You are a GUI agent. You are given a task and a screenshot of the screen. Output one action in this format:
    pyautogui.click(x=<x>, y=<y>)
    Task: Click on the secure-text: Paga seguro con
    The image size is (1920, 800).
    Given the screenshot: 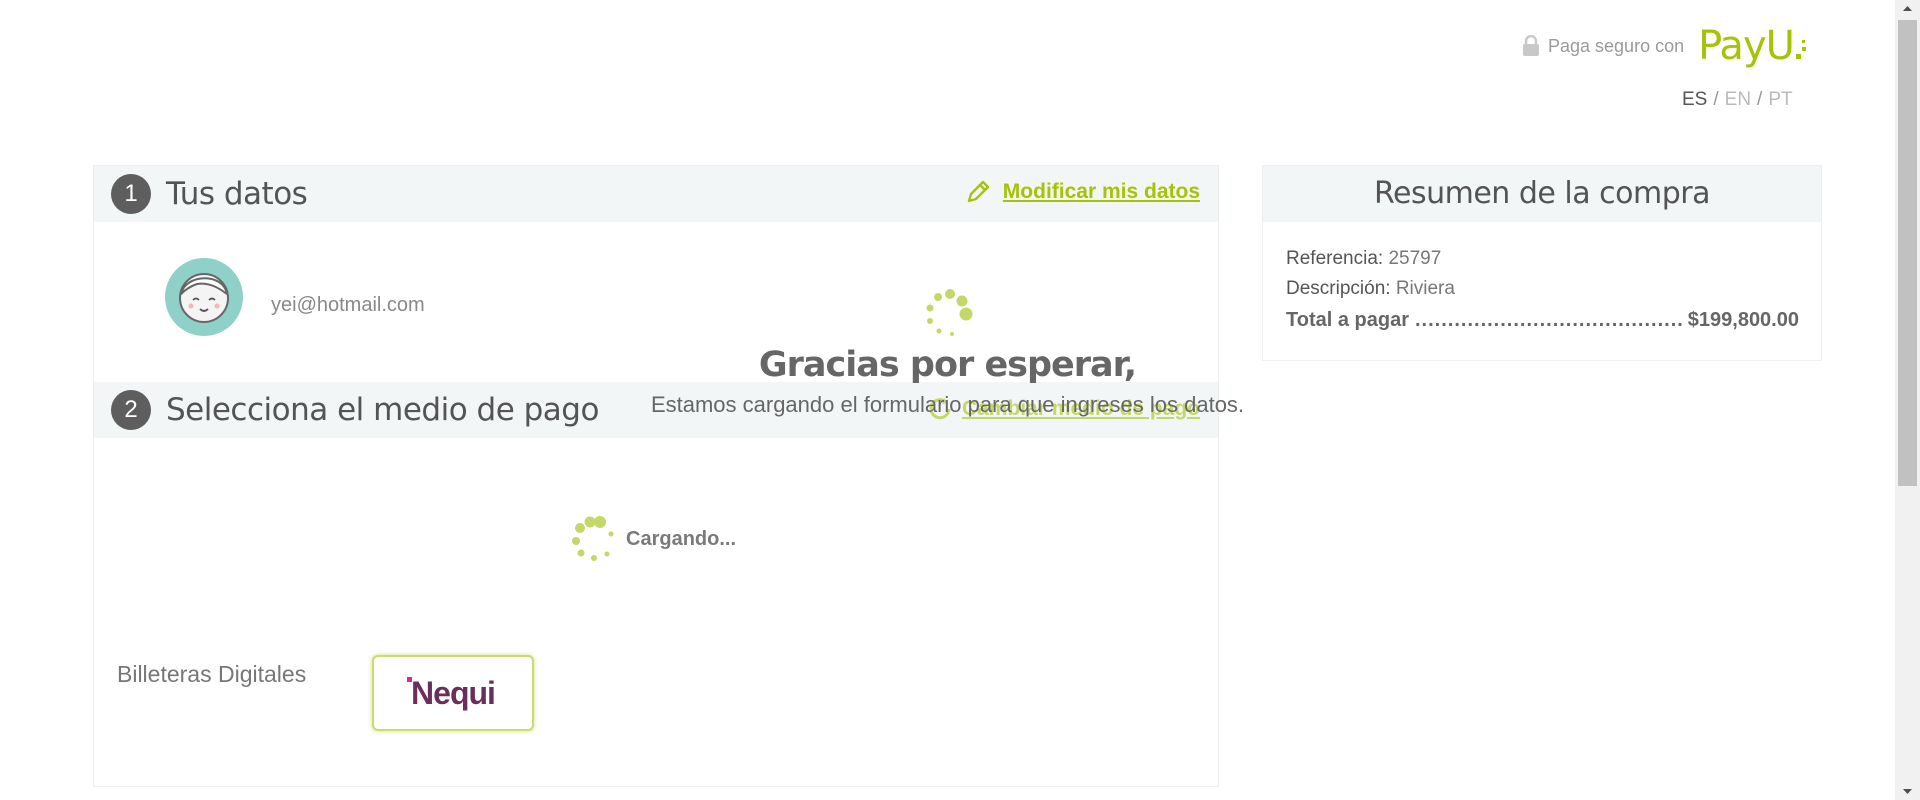 What is the action you would take?
    pyautogui.click(x=1616, y=45)
    